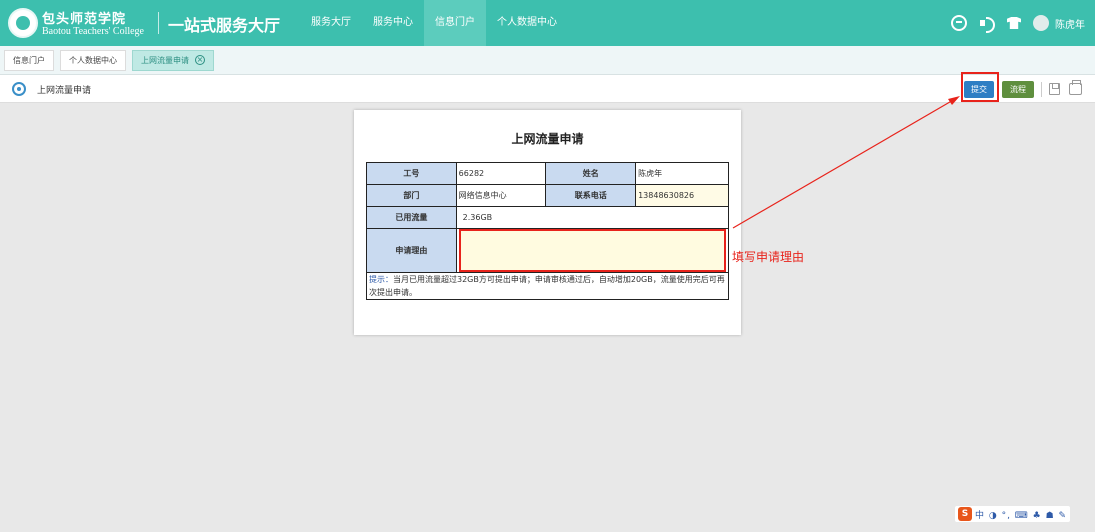 Image resolution: width=1095 pixels, height=532 pixels. Describe the element at coordinates (965, 514) in the screenshot. I see `sogou-icon: S` at that location.